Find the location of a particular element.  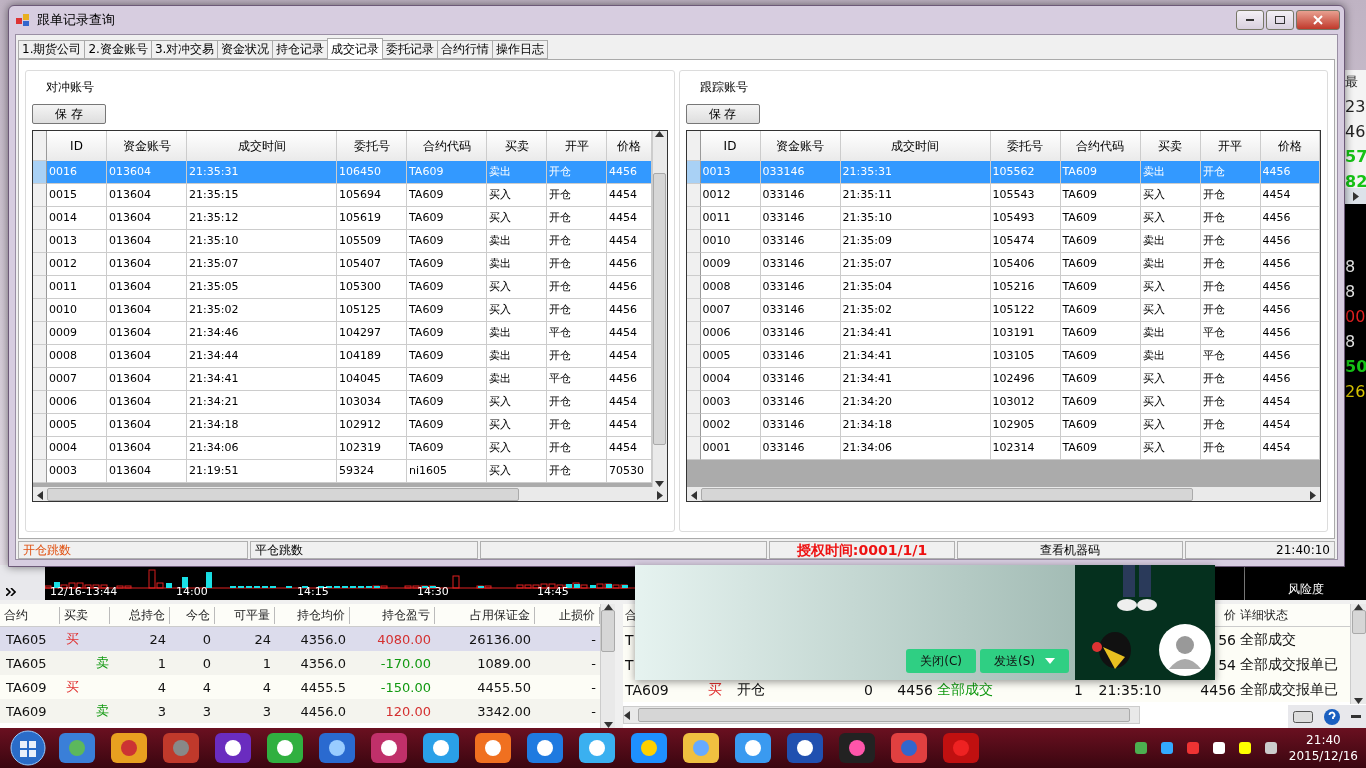

grid-row: 0009 013604 21:34:46 104297 TA609 卖出 平仓 4454 is located at coordinates (342, 333).